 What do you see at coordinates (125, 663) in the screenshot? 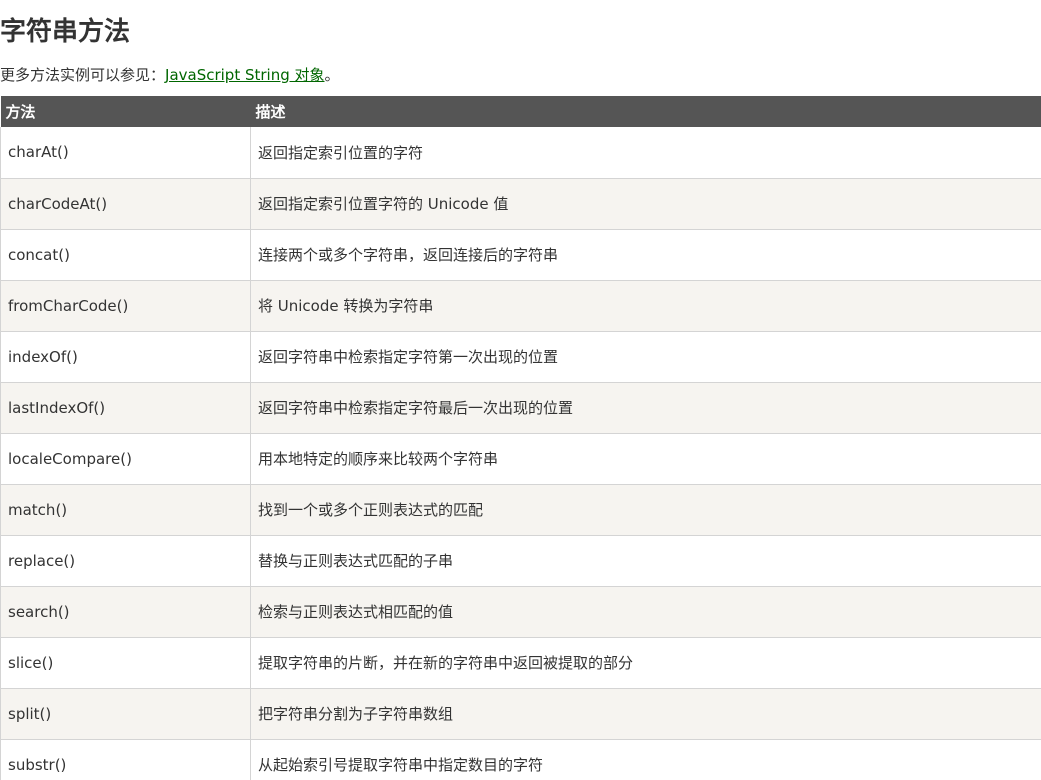
I see `method-cell: slice()` at bounding box center [125, 663].